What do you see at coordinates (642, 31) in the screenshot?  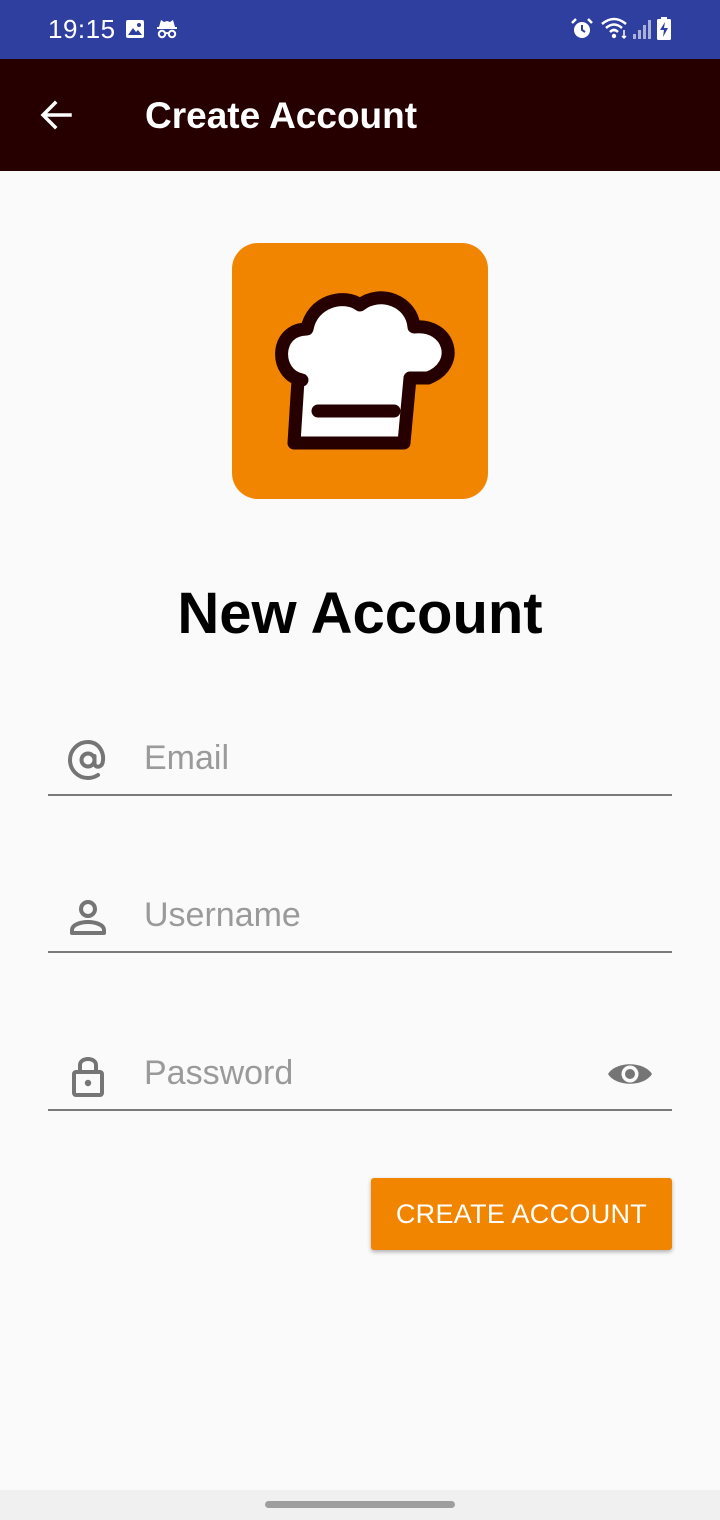 I see `signal-icon` at bounding box center [642, 31].